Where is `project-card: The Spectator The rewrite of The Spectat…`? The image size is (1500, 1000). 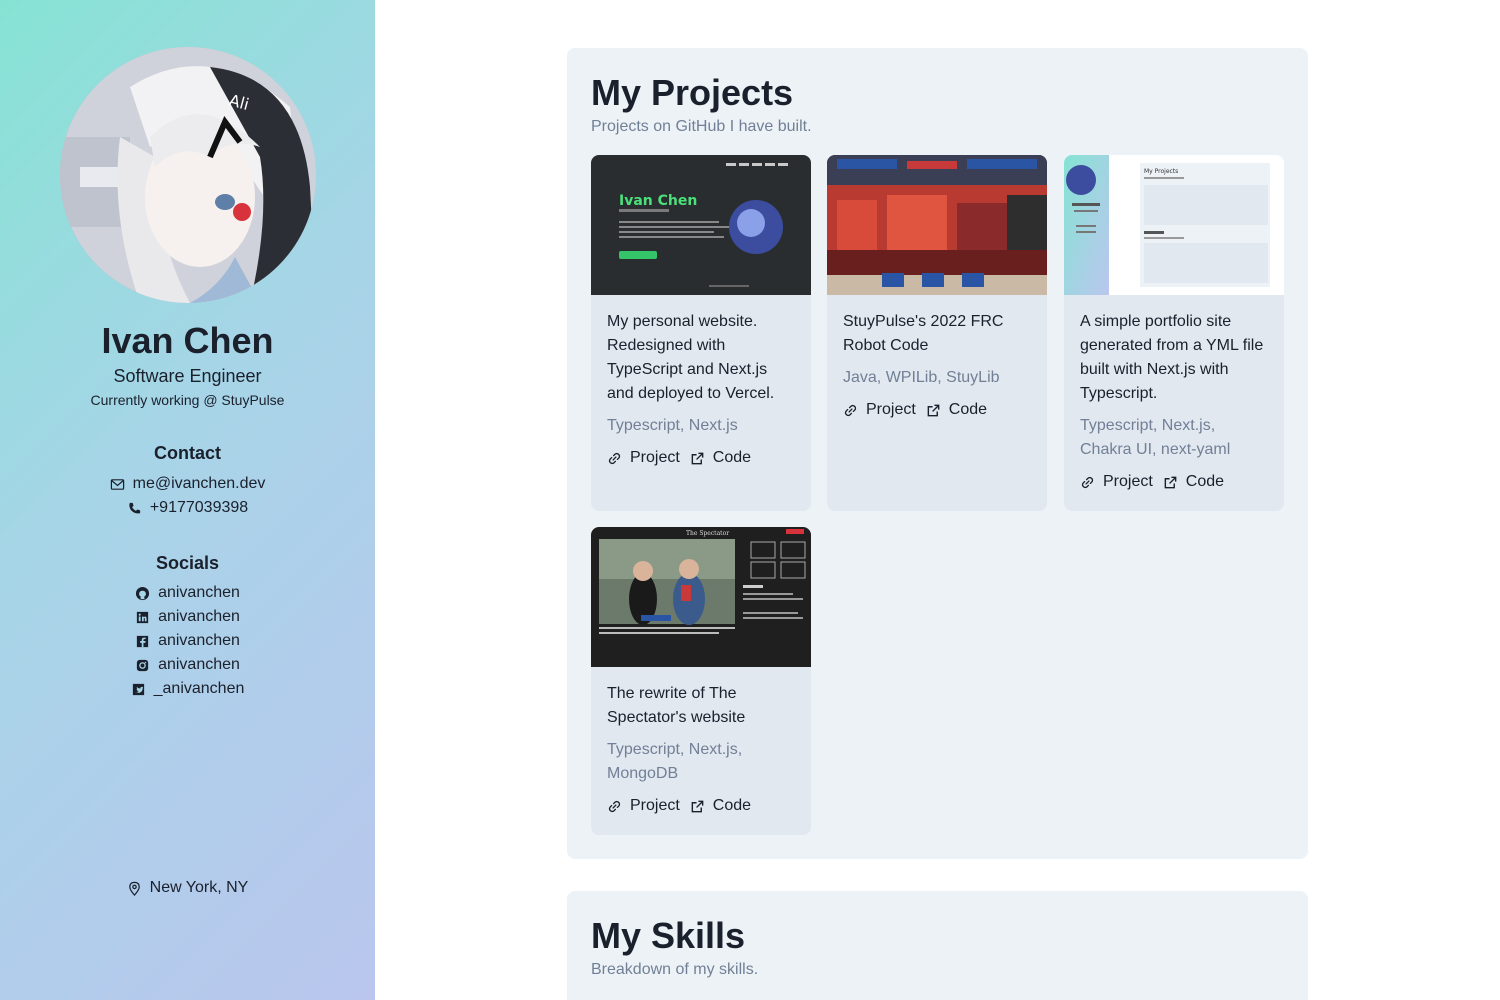 project-card: The Spectator The rewrite of The Spectat… is located at coordinates (701, 681).